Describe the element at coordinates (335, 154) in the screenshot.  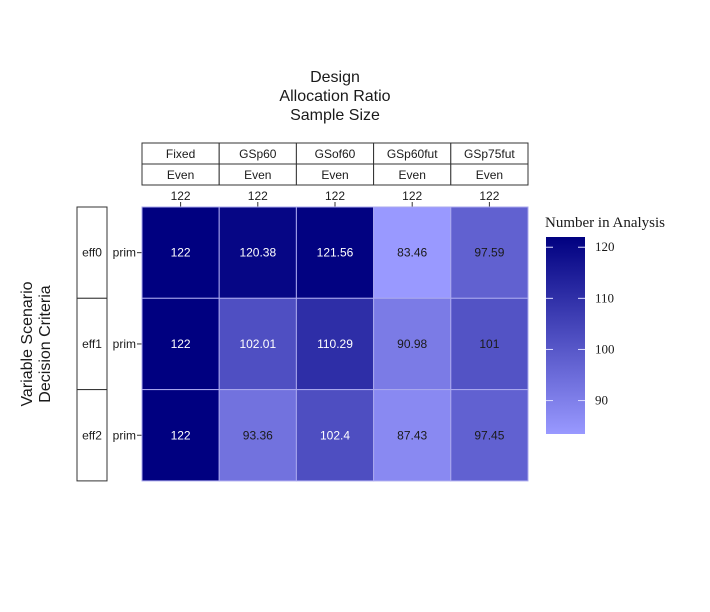
I see `strip-design-label: GSof60` at that location.